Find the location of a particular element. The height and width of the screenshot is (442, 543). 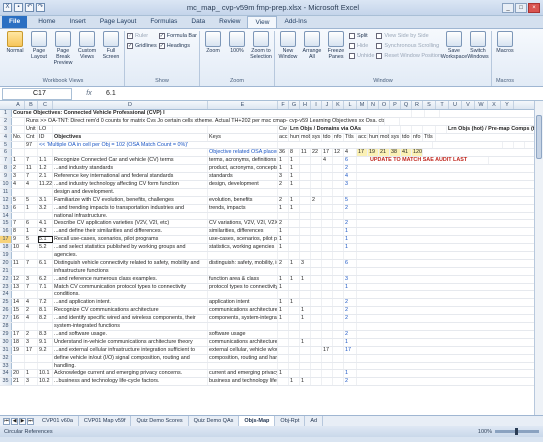

row-header: 30 is located at coordinates (6, 342).